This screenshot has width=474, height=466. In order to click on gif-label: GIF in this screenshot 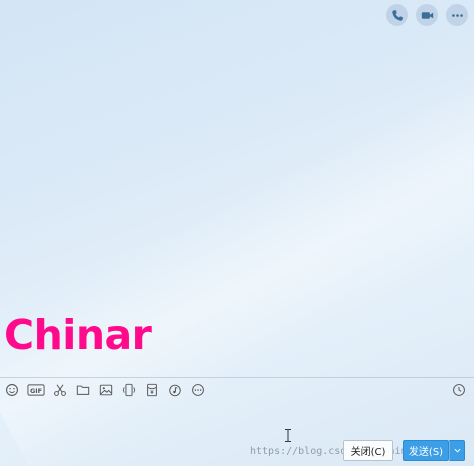, I will do `click(35, 391)`.